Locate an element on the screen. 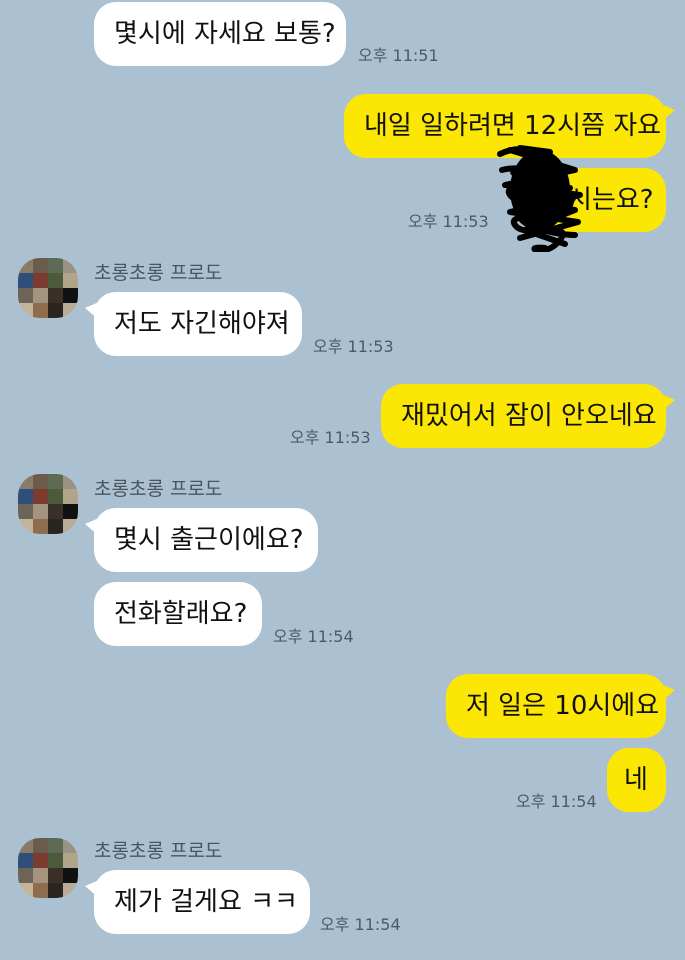 This screenshot has height=960, width=685. message-bubble-outgoing: 네 is located at coordinates (636, 780).